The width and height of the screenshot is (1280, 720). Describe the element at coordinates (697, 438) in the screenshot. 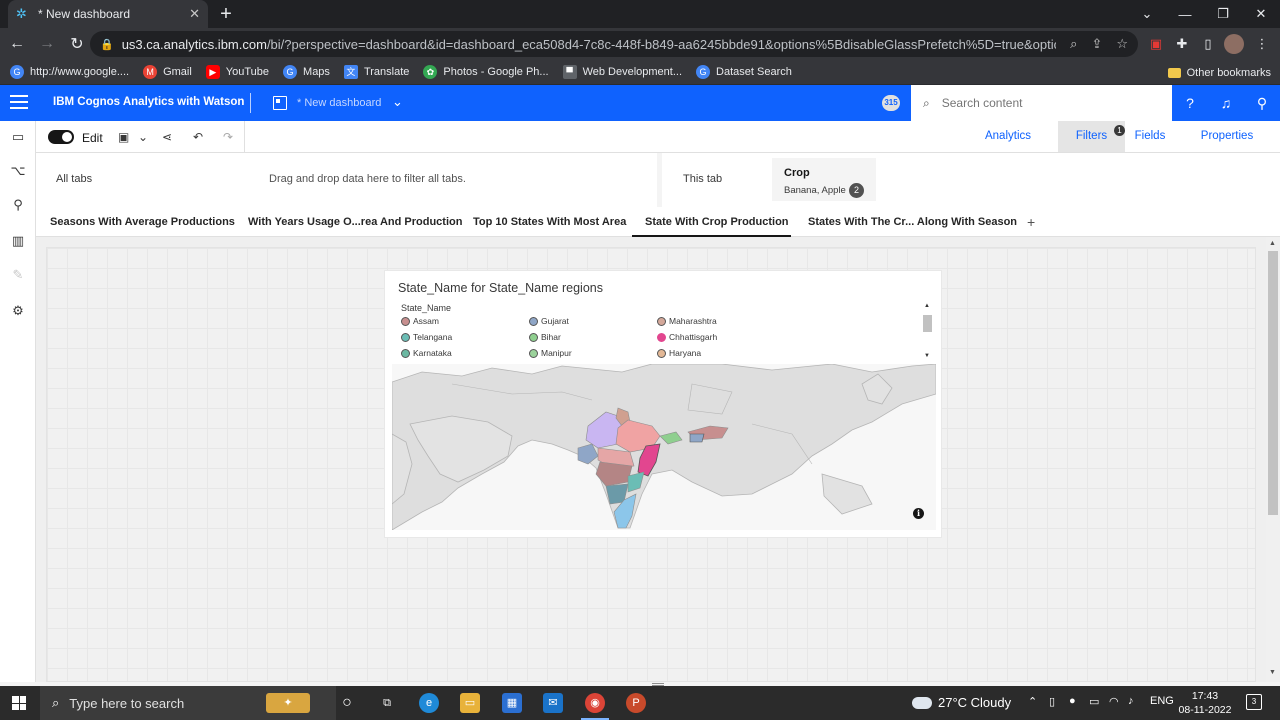

I see `state-region` at that location.